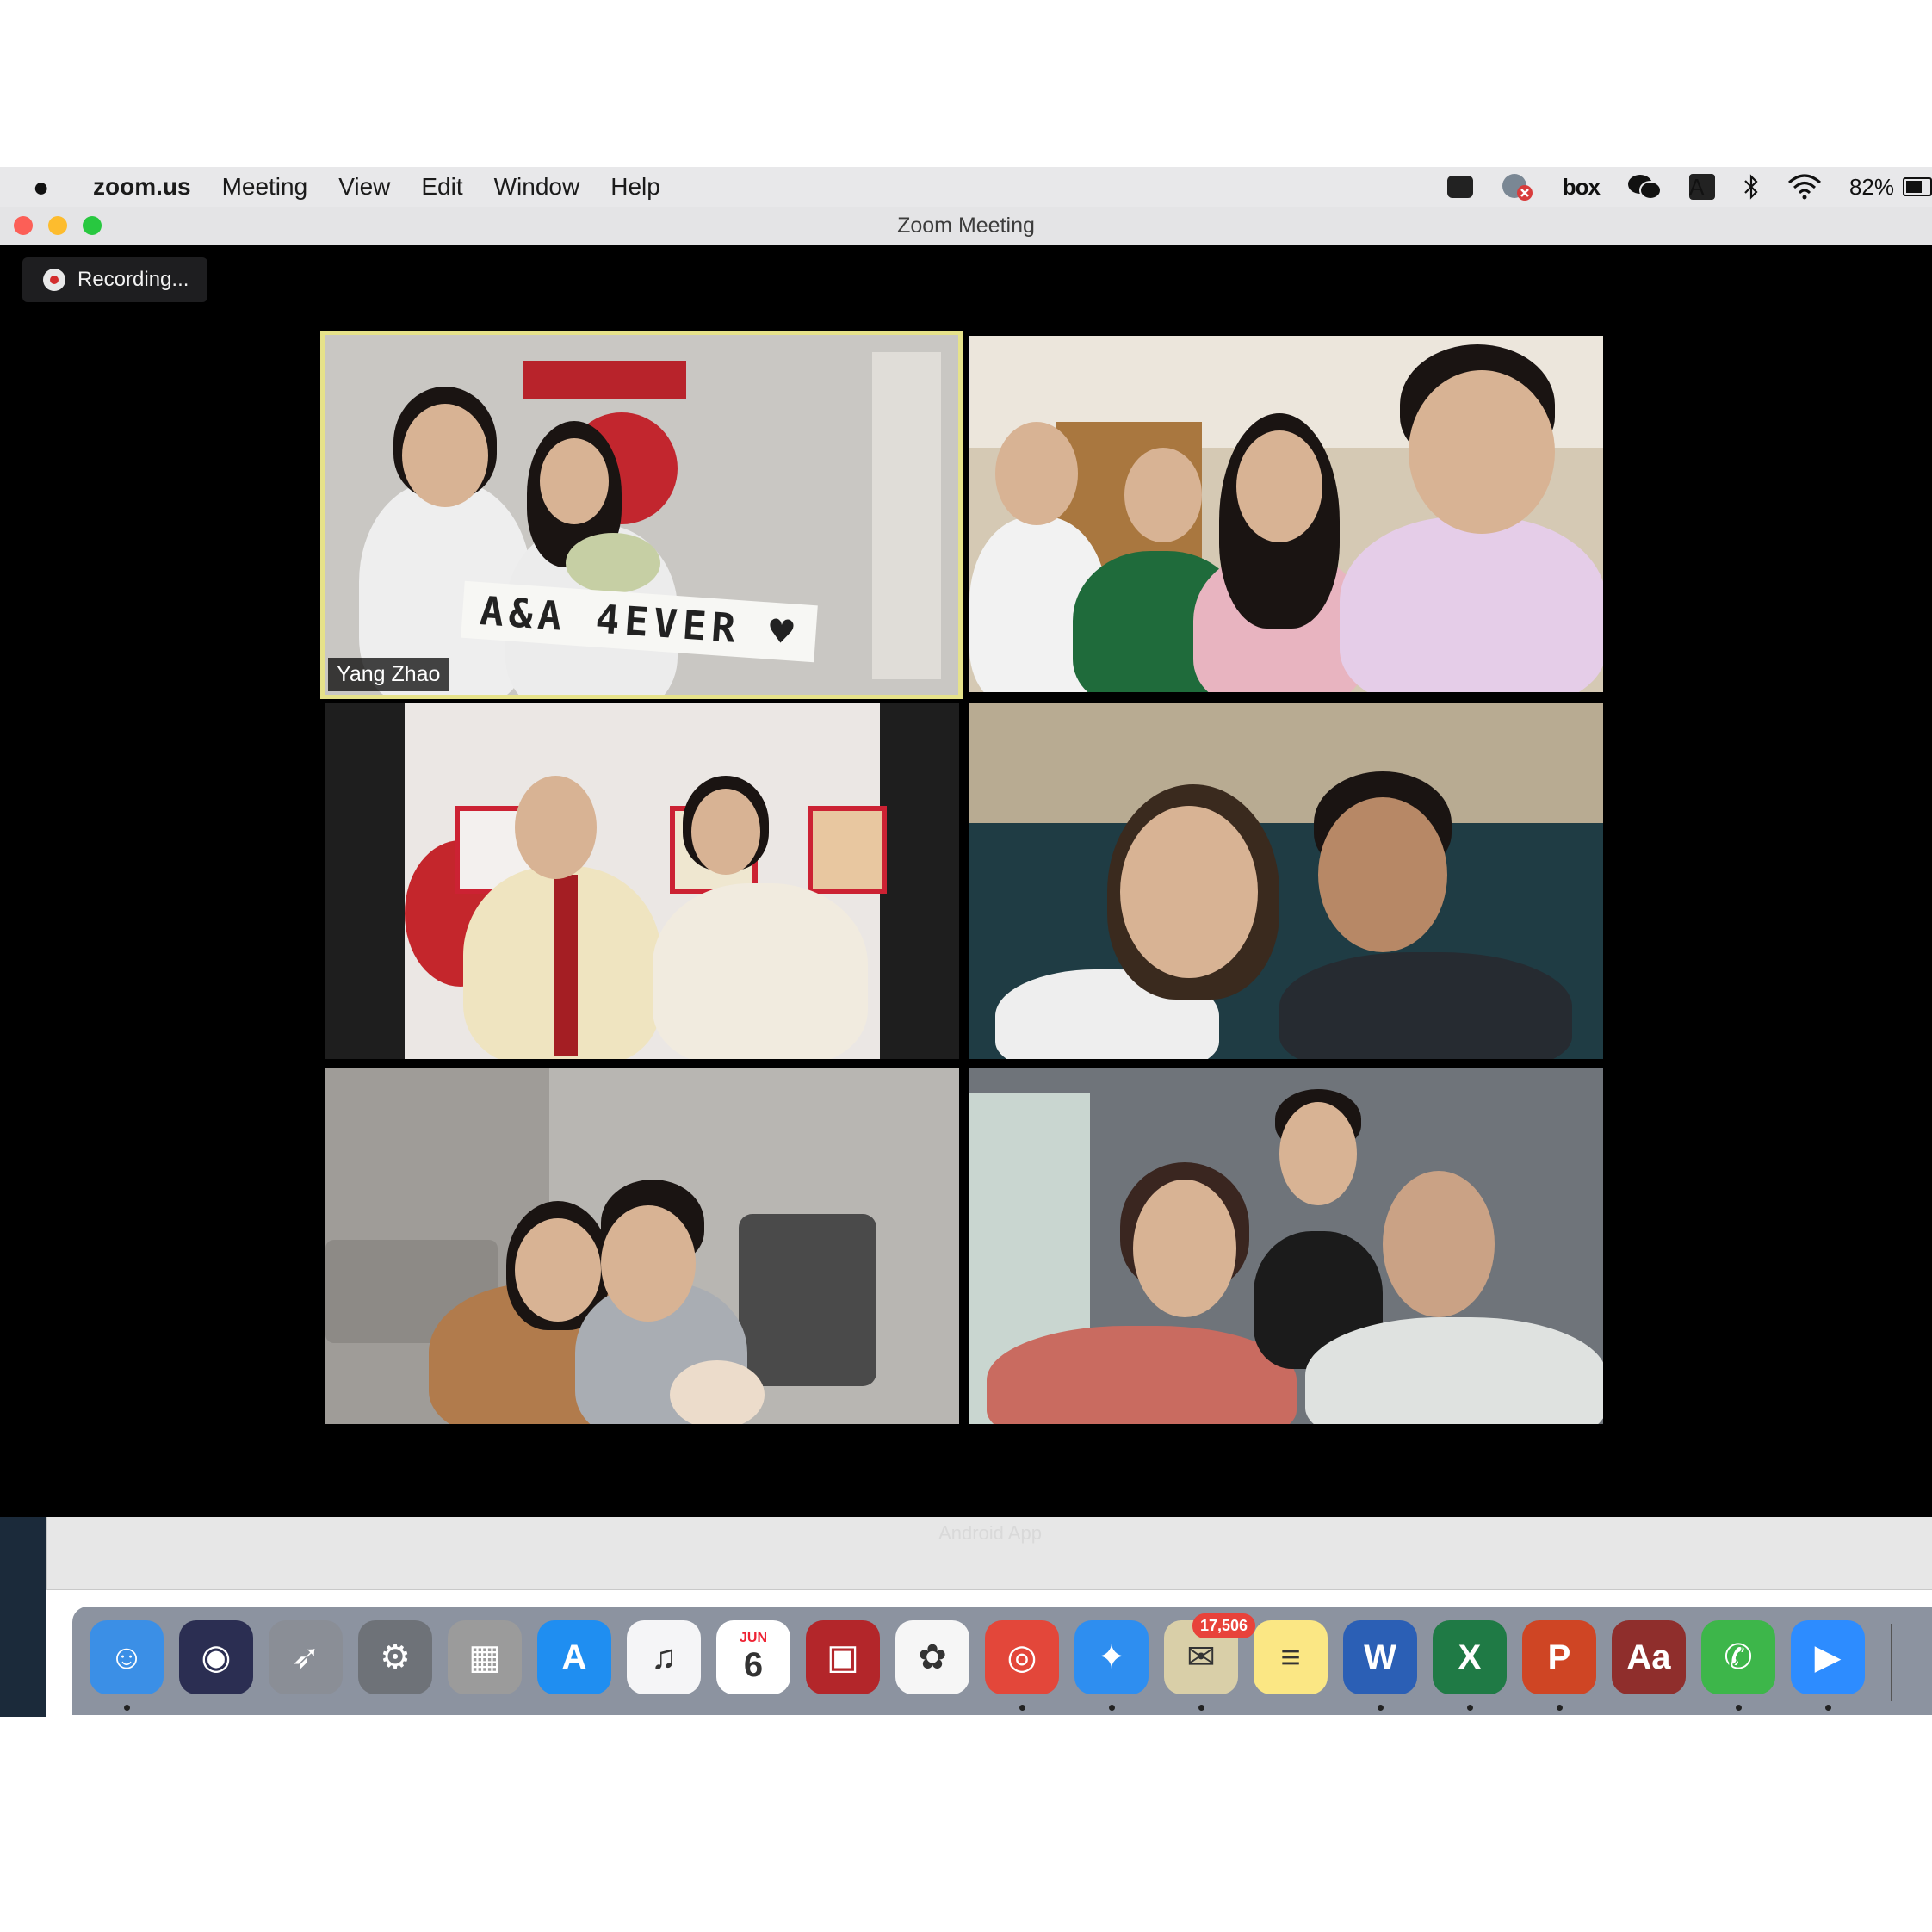  Describe the element at coordinates (1644, 187) in the screenshot. I see `wechat-icon` at that location.